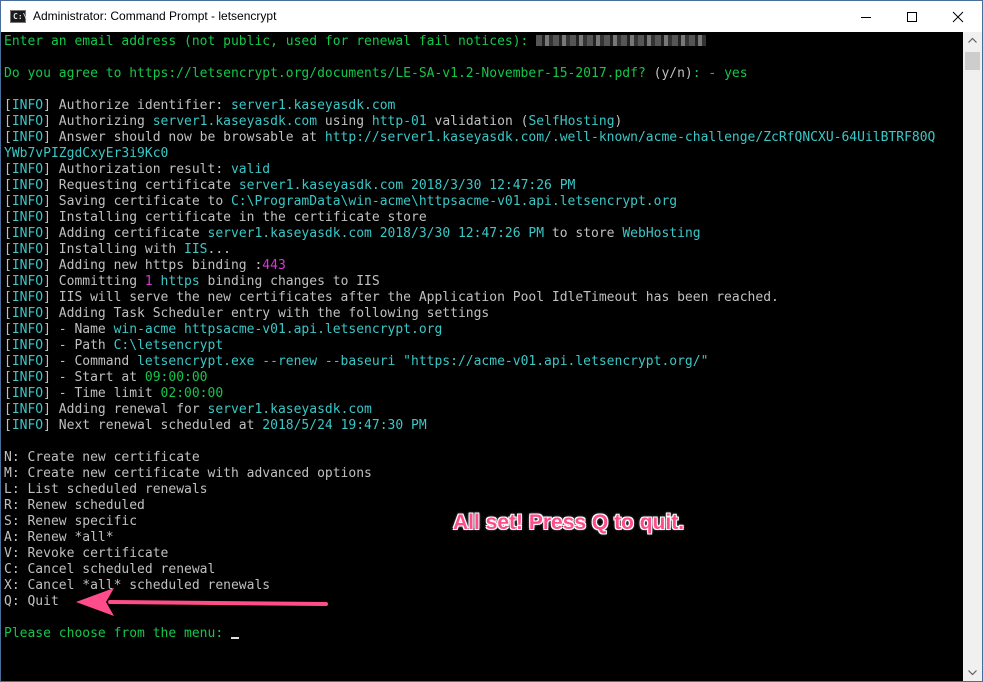 Image resolution: width=983 pixels, height=682 pixels. I want to click on console-line: YWb7vPIZgdCxyEr3i9Kc0, so click(469, 154).